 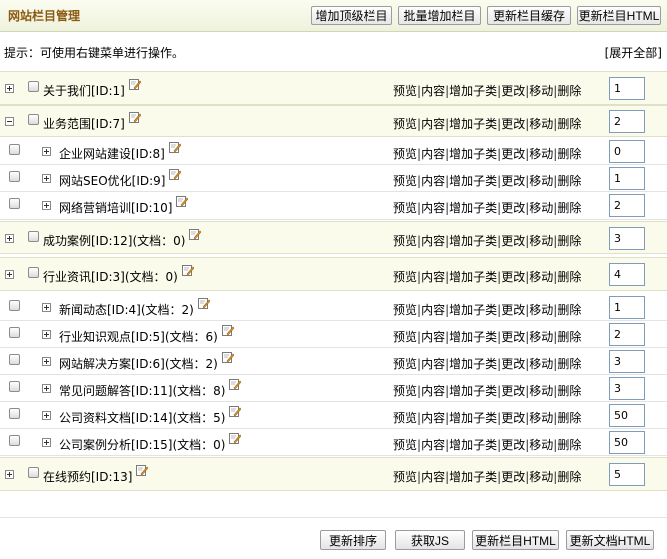 I want to click on category-name: 常见问题解答[ID:11](文档：8), so click(x=142, y=390).